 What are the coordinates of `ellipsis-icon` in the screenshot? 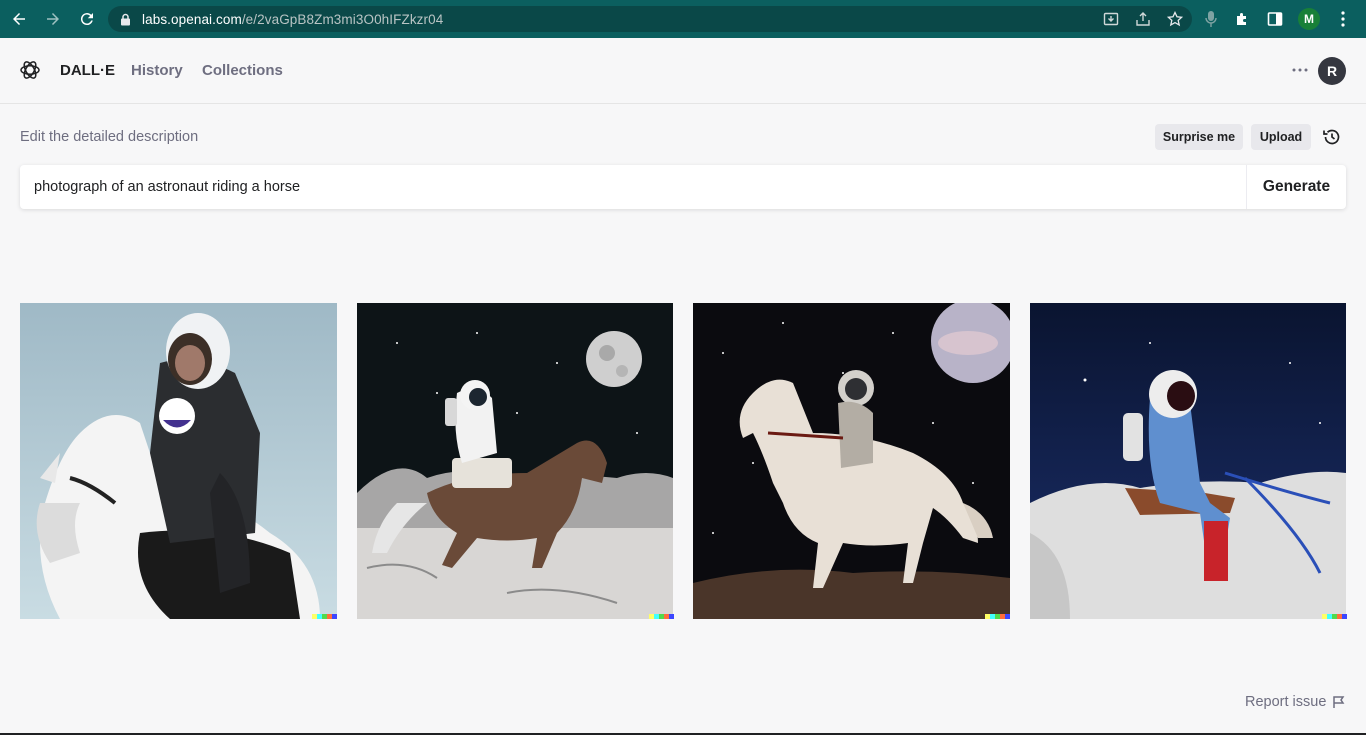 It's located at (1300, 70).